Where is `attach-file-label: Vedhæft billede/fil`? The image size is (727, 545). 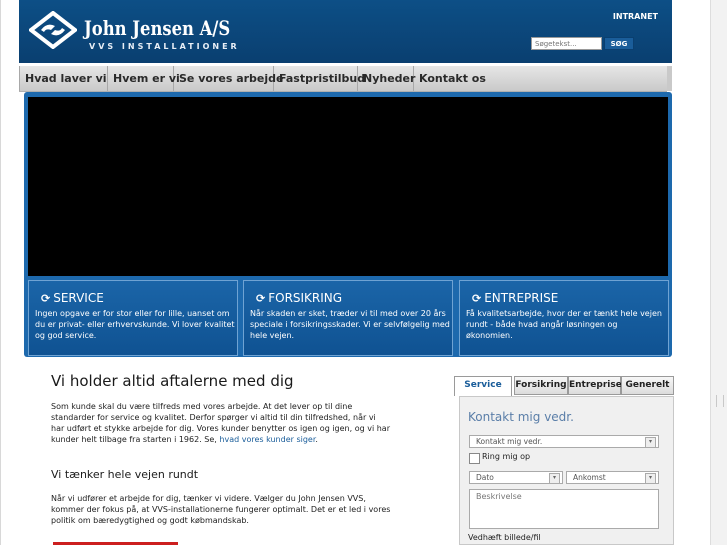 attach-file-label: Vedhæft billede/fil is located at coordinates (504, 537).